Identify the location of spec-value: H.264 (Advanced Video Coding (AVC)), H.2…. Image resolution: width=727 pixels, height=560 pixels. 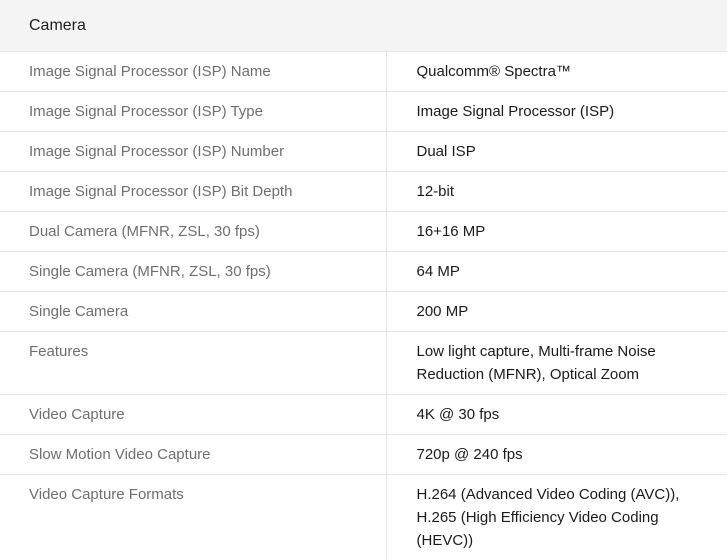
(556, 517).